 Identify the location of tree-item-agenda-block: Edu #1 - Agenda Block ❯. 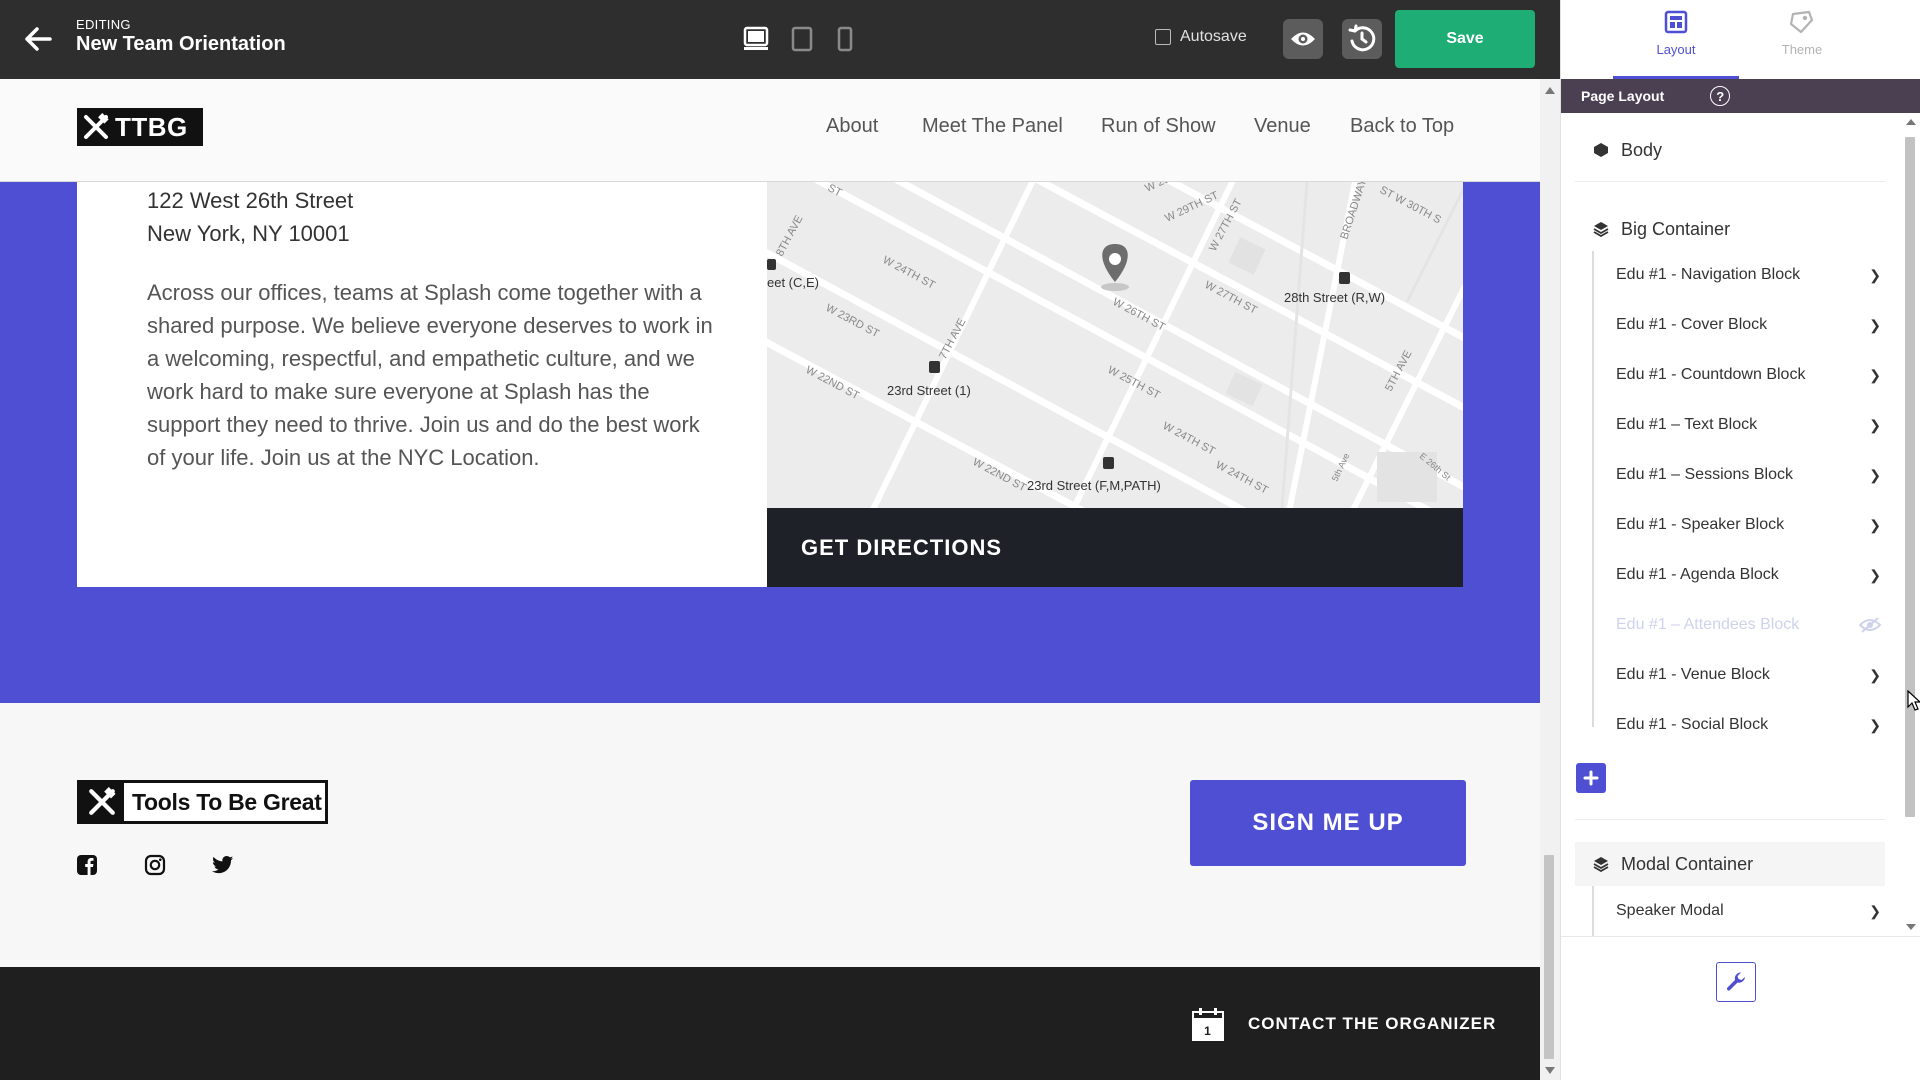
(1748, 575).